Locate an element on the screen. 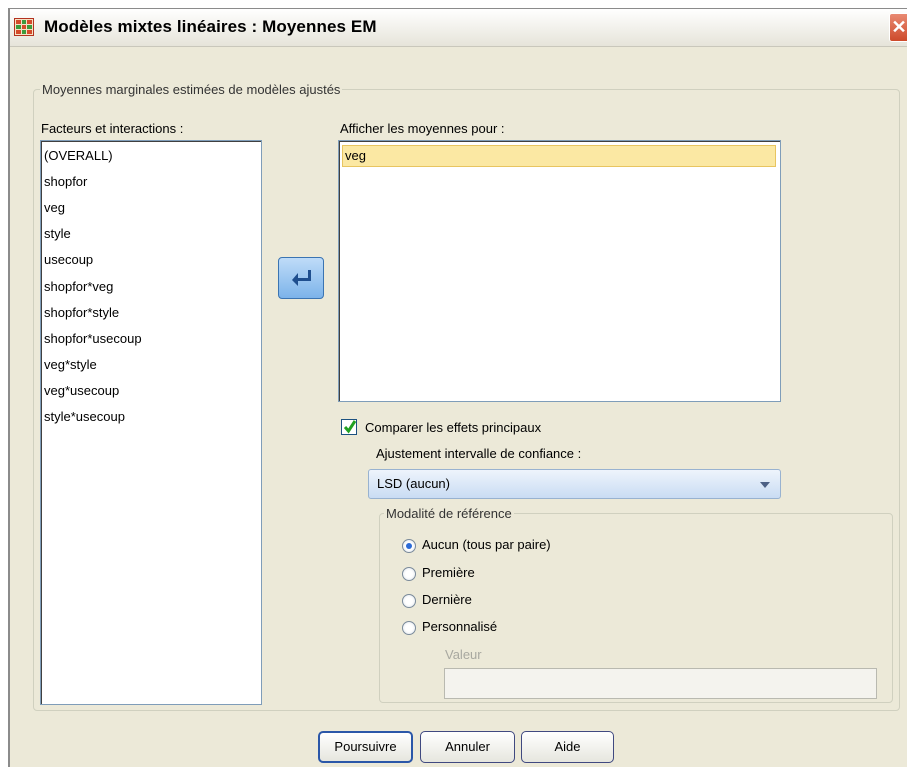 The height and width of the screenshot is (767, 907). radio-first is located at coordinates (409, 574).